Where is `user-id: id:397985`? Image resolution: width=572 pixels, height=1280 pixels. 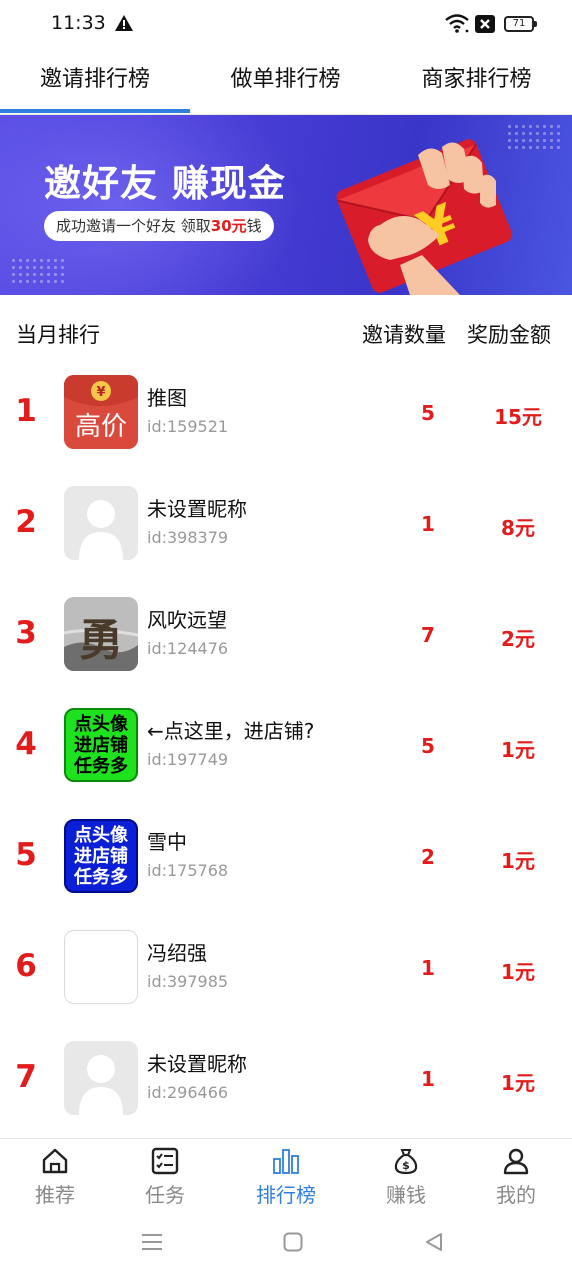
user-id: id:397985 is located at coordinates (188, 981).